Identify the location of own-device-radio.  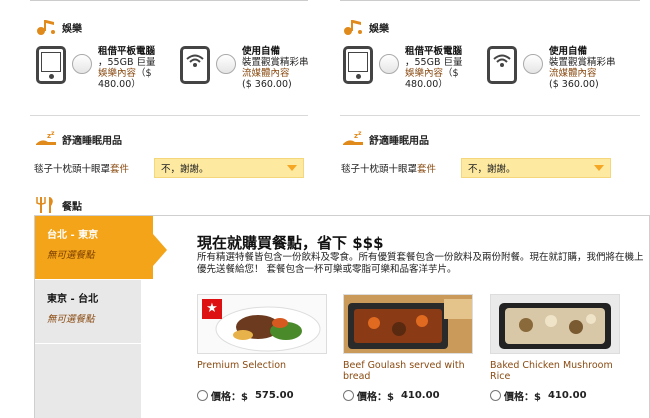
(226, 64).